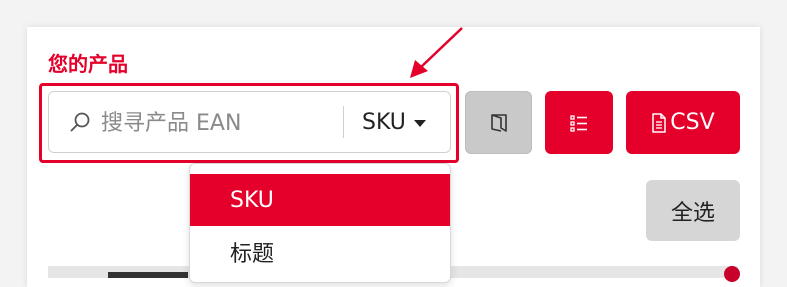  Describe the element at coordinates (249, 123) in the screenshot. I see `annotation-highlight-box` at that location.